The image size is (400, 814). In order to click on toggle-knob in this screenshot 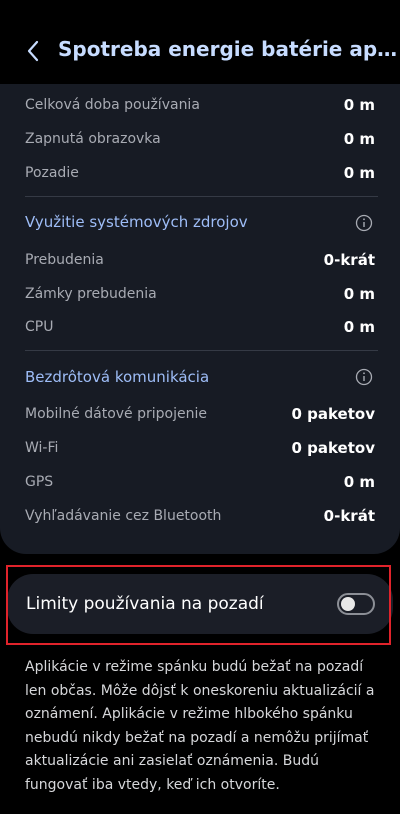, I will do `click(348, 604)`.